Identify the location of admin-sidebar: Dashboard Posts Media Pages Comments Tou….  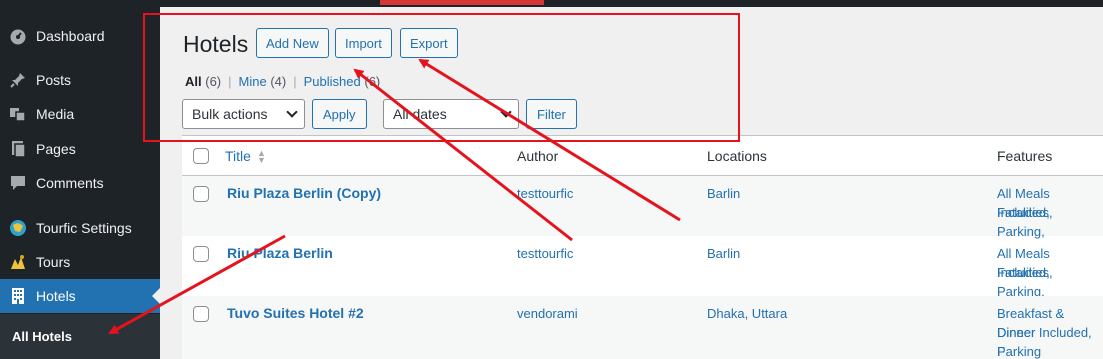
(80, 179).